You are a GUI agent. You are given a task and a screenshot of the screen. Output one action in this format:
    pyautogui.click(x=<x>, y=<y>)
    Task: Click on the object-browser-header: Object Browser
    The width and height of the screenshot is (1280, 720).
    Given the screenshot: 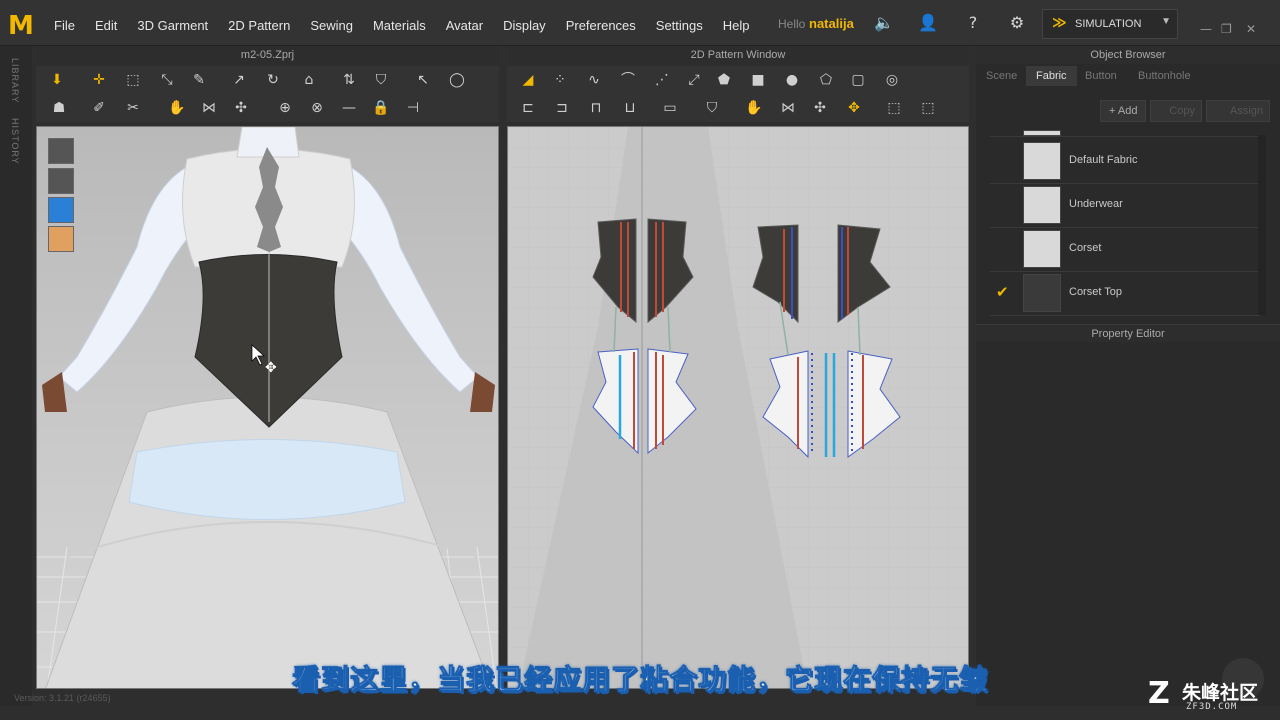 What is the action you would take?
    pyautogui.click(x=1128, y=55)
    